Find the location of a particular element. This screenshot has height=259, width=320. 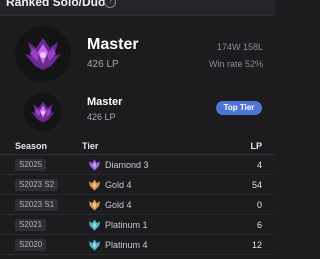

table-header: Season Tier LP is located at coordinates (137, 146).